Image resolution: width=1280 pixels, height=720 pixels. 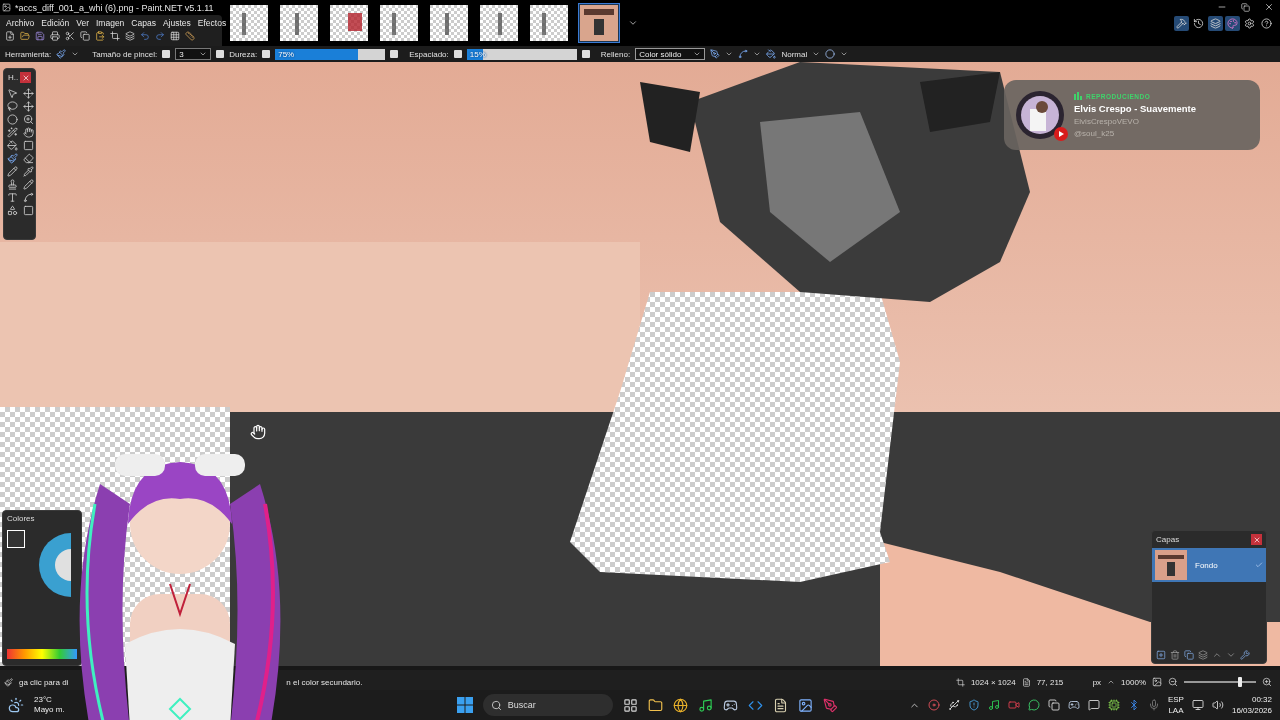 I want to click on pen-icon, so click(x=830, y=705).